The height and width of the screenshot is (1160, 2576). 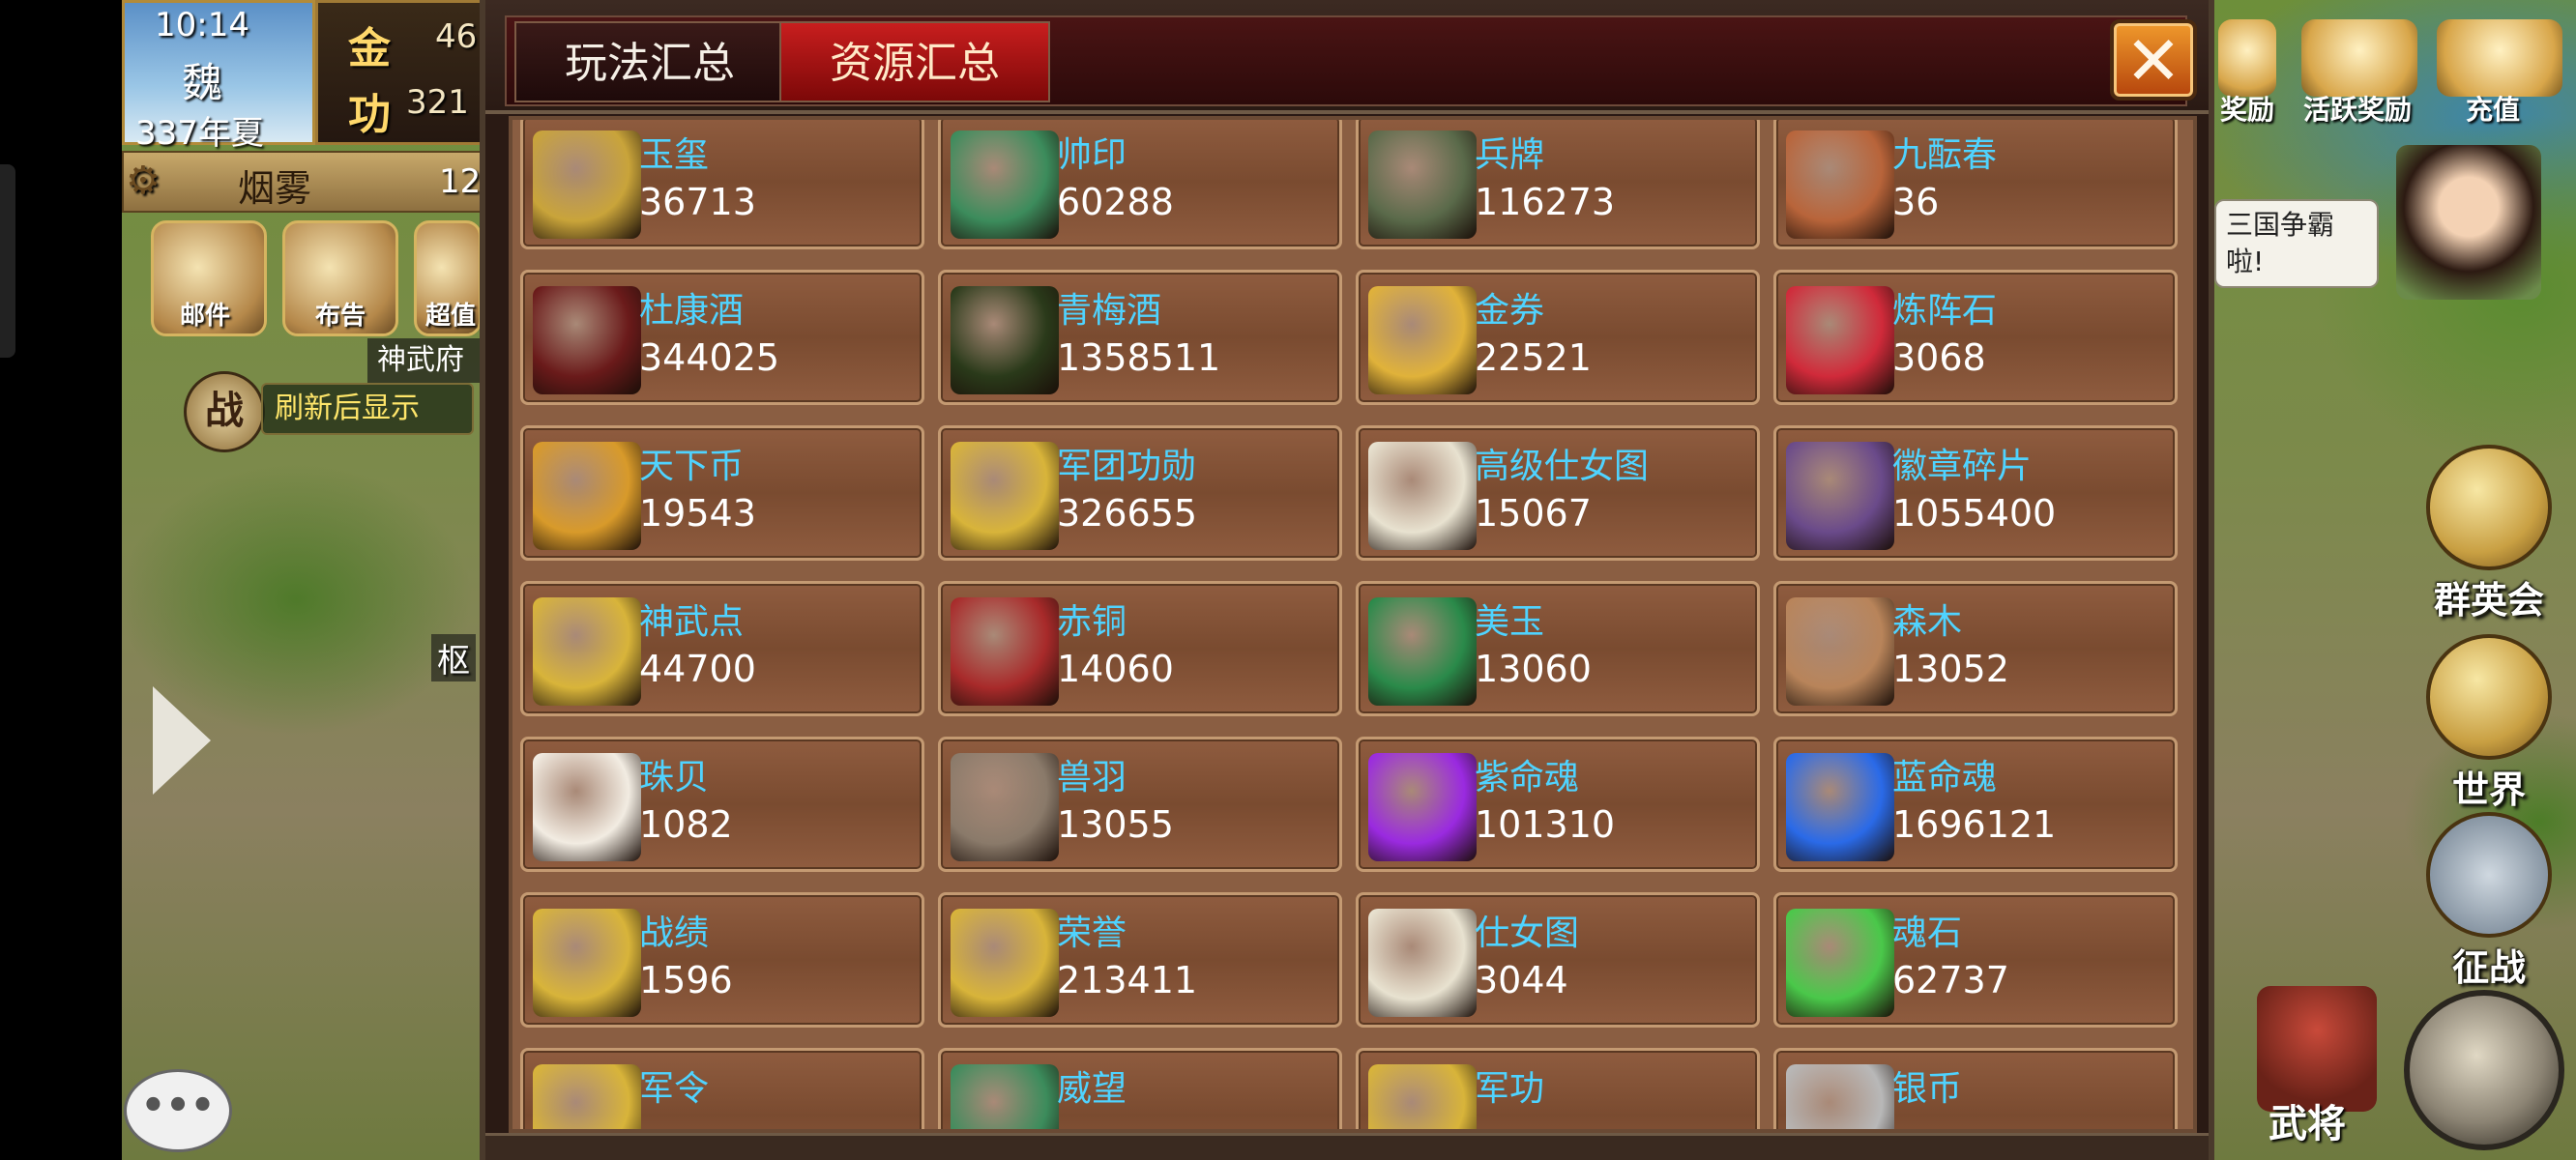 I want to click on resource-cell: 青梅酒 1358511, so click(x=1140, y=338).